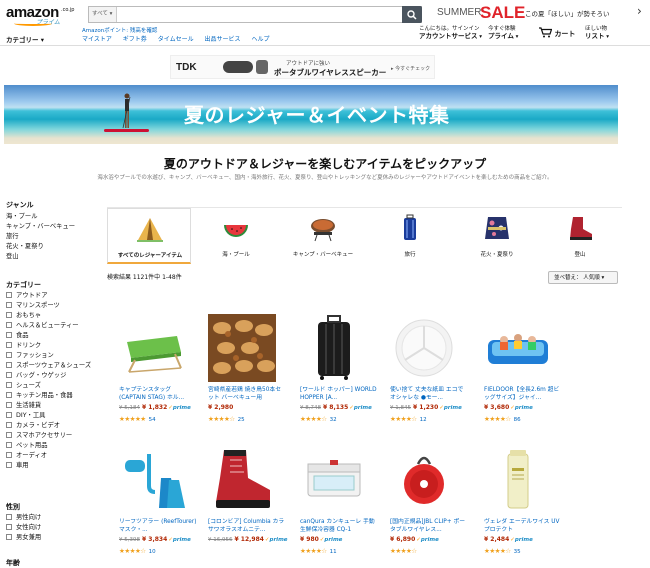 Image resolution: width=650 pixels, height=568 pixels. What do you see at coordinates (149, 236) in the screenshot?
I see `tab-all-leisure: すべてのレジャーアイテム` at bounding box center [149, 236].